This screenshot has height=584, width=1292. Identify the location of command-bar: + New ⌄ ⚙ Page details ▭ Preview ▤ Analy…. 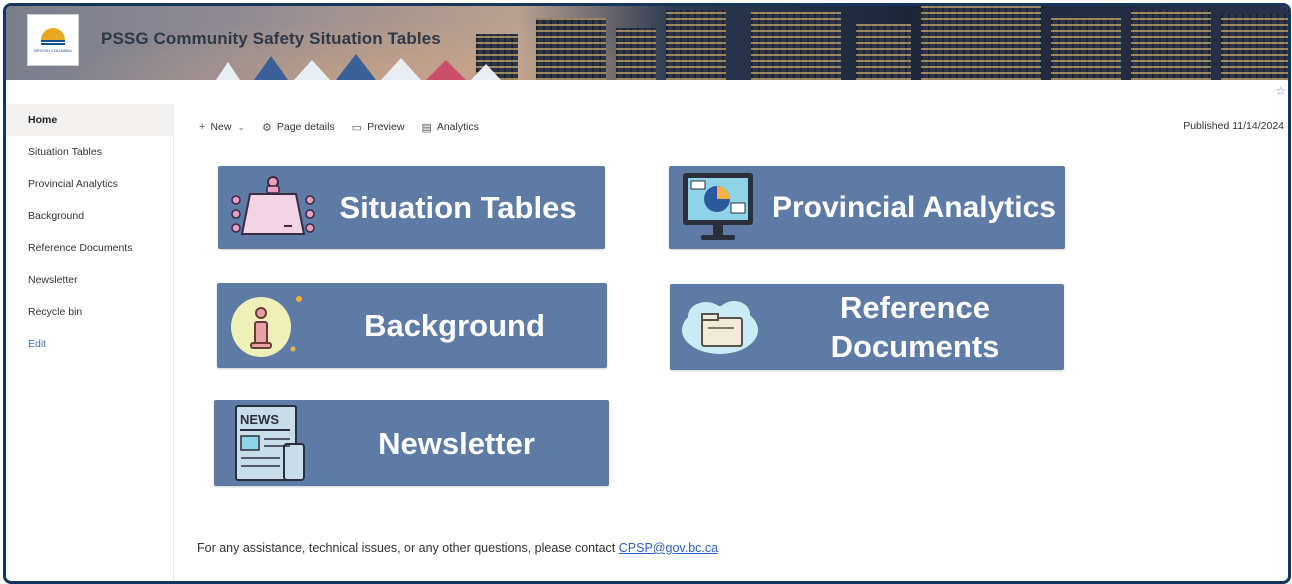
(347, 127).